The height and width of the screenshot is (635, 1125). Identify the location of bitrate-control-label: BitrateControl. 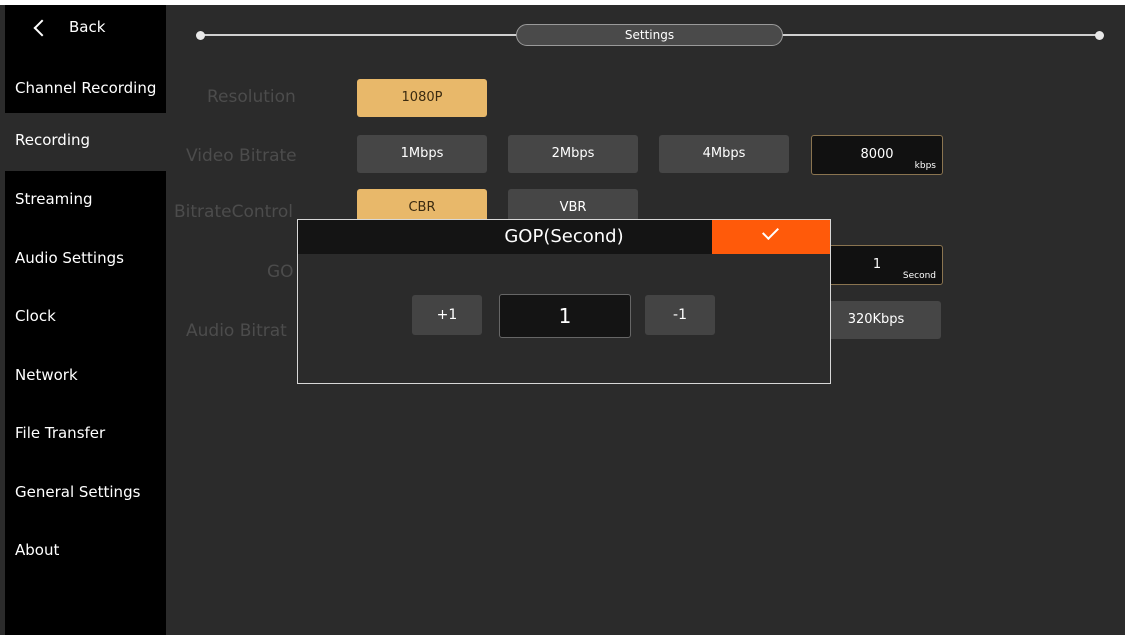
(234, 212).